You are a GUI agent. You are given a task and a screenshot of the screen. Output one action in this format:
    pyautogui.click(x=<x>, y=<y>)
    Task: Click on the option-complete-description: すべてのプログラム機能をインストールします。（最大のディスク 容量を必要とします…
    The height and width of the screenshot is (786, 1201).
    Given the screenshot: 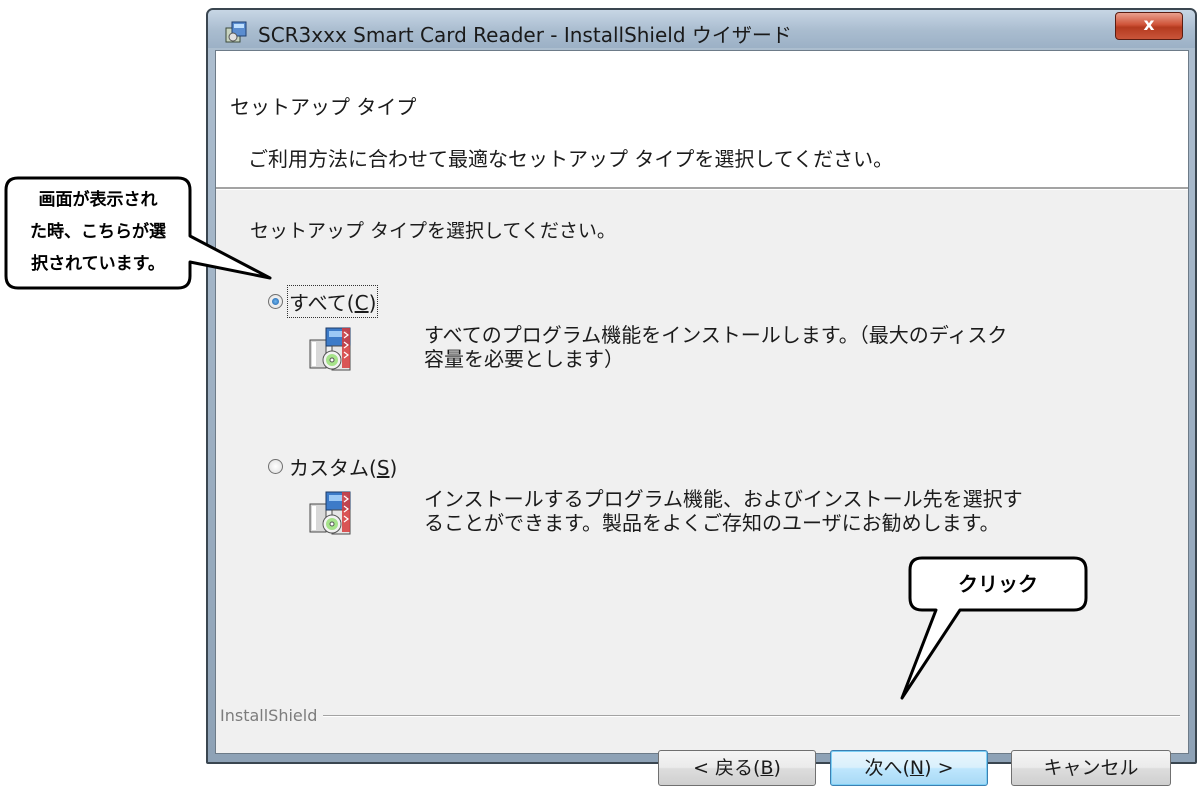 What is the action you would take?
    pyautogui.click(x=716, y=347)
    